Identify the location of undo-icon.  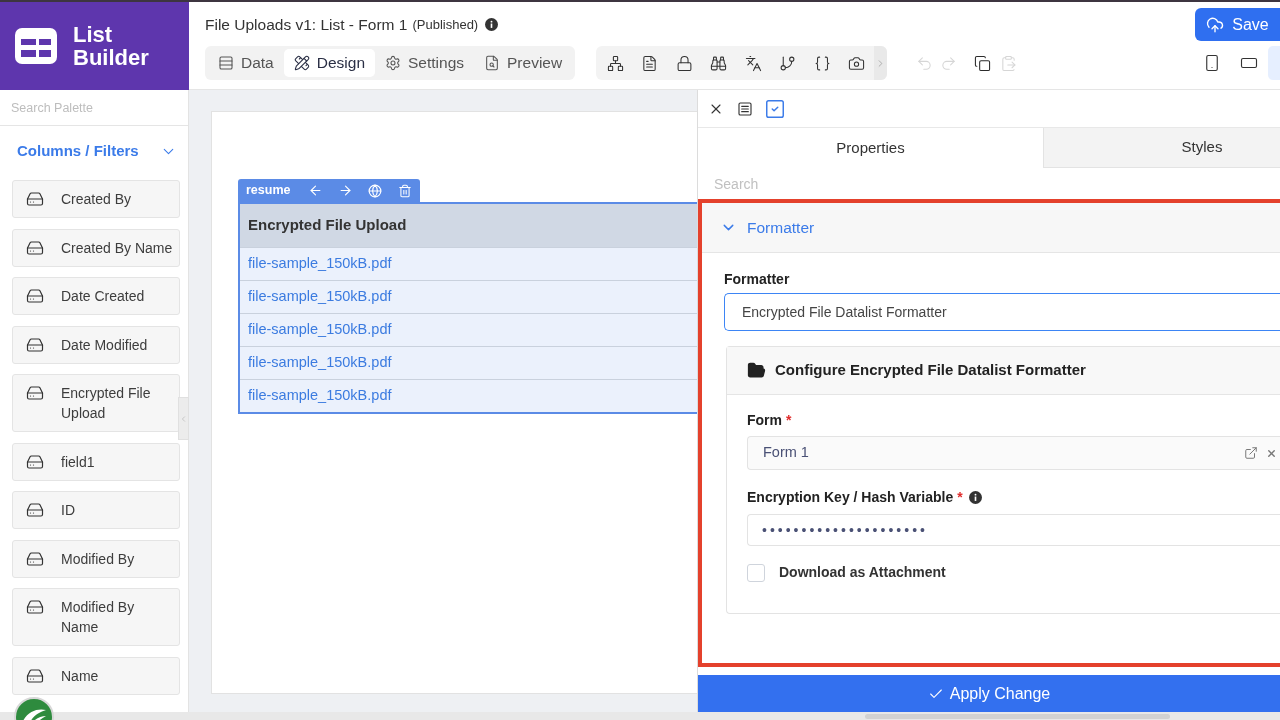
(924, 63).